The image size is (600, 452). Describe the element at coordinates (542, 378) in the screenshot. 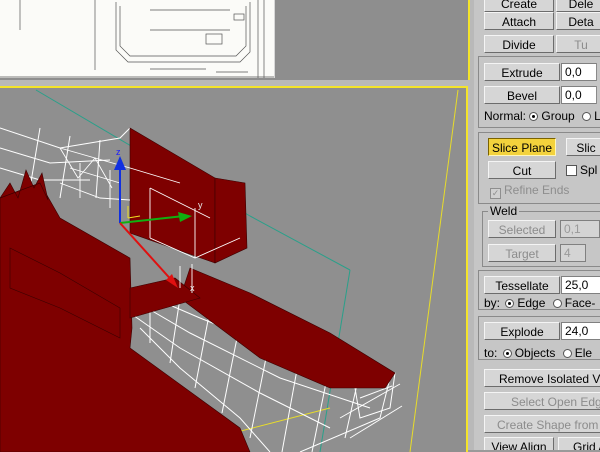

I see `remove-isolated-vertices-button: Remove Isolated Vert` at that location.